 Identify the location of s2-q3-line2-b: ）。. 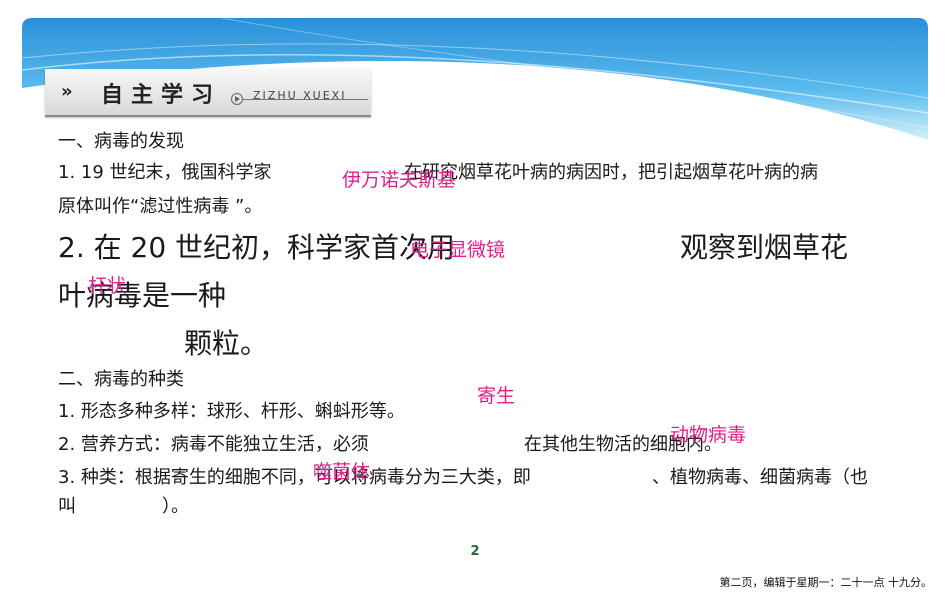
(175, 506).